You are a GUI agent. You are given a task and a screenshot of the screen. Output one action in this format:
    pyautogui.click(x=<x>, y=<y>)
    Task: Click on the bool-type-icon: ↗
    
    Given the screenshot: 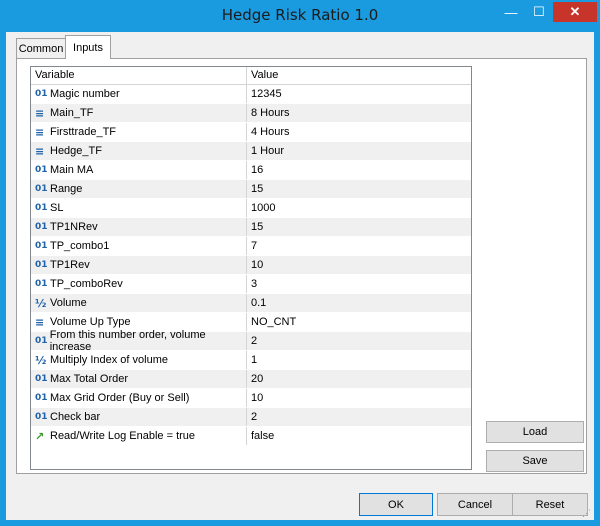 What is the action you would take?
    pyautogui.click(x=40, y=436)
    